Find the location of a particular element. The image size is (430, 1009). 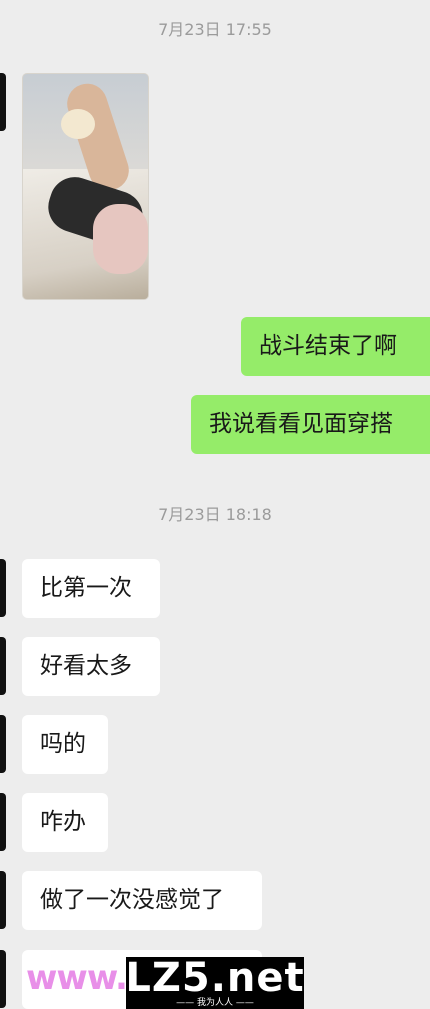

image-message is located at coordinates (85, 186).